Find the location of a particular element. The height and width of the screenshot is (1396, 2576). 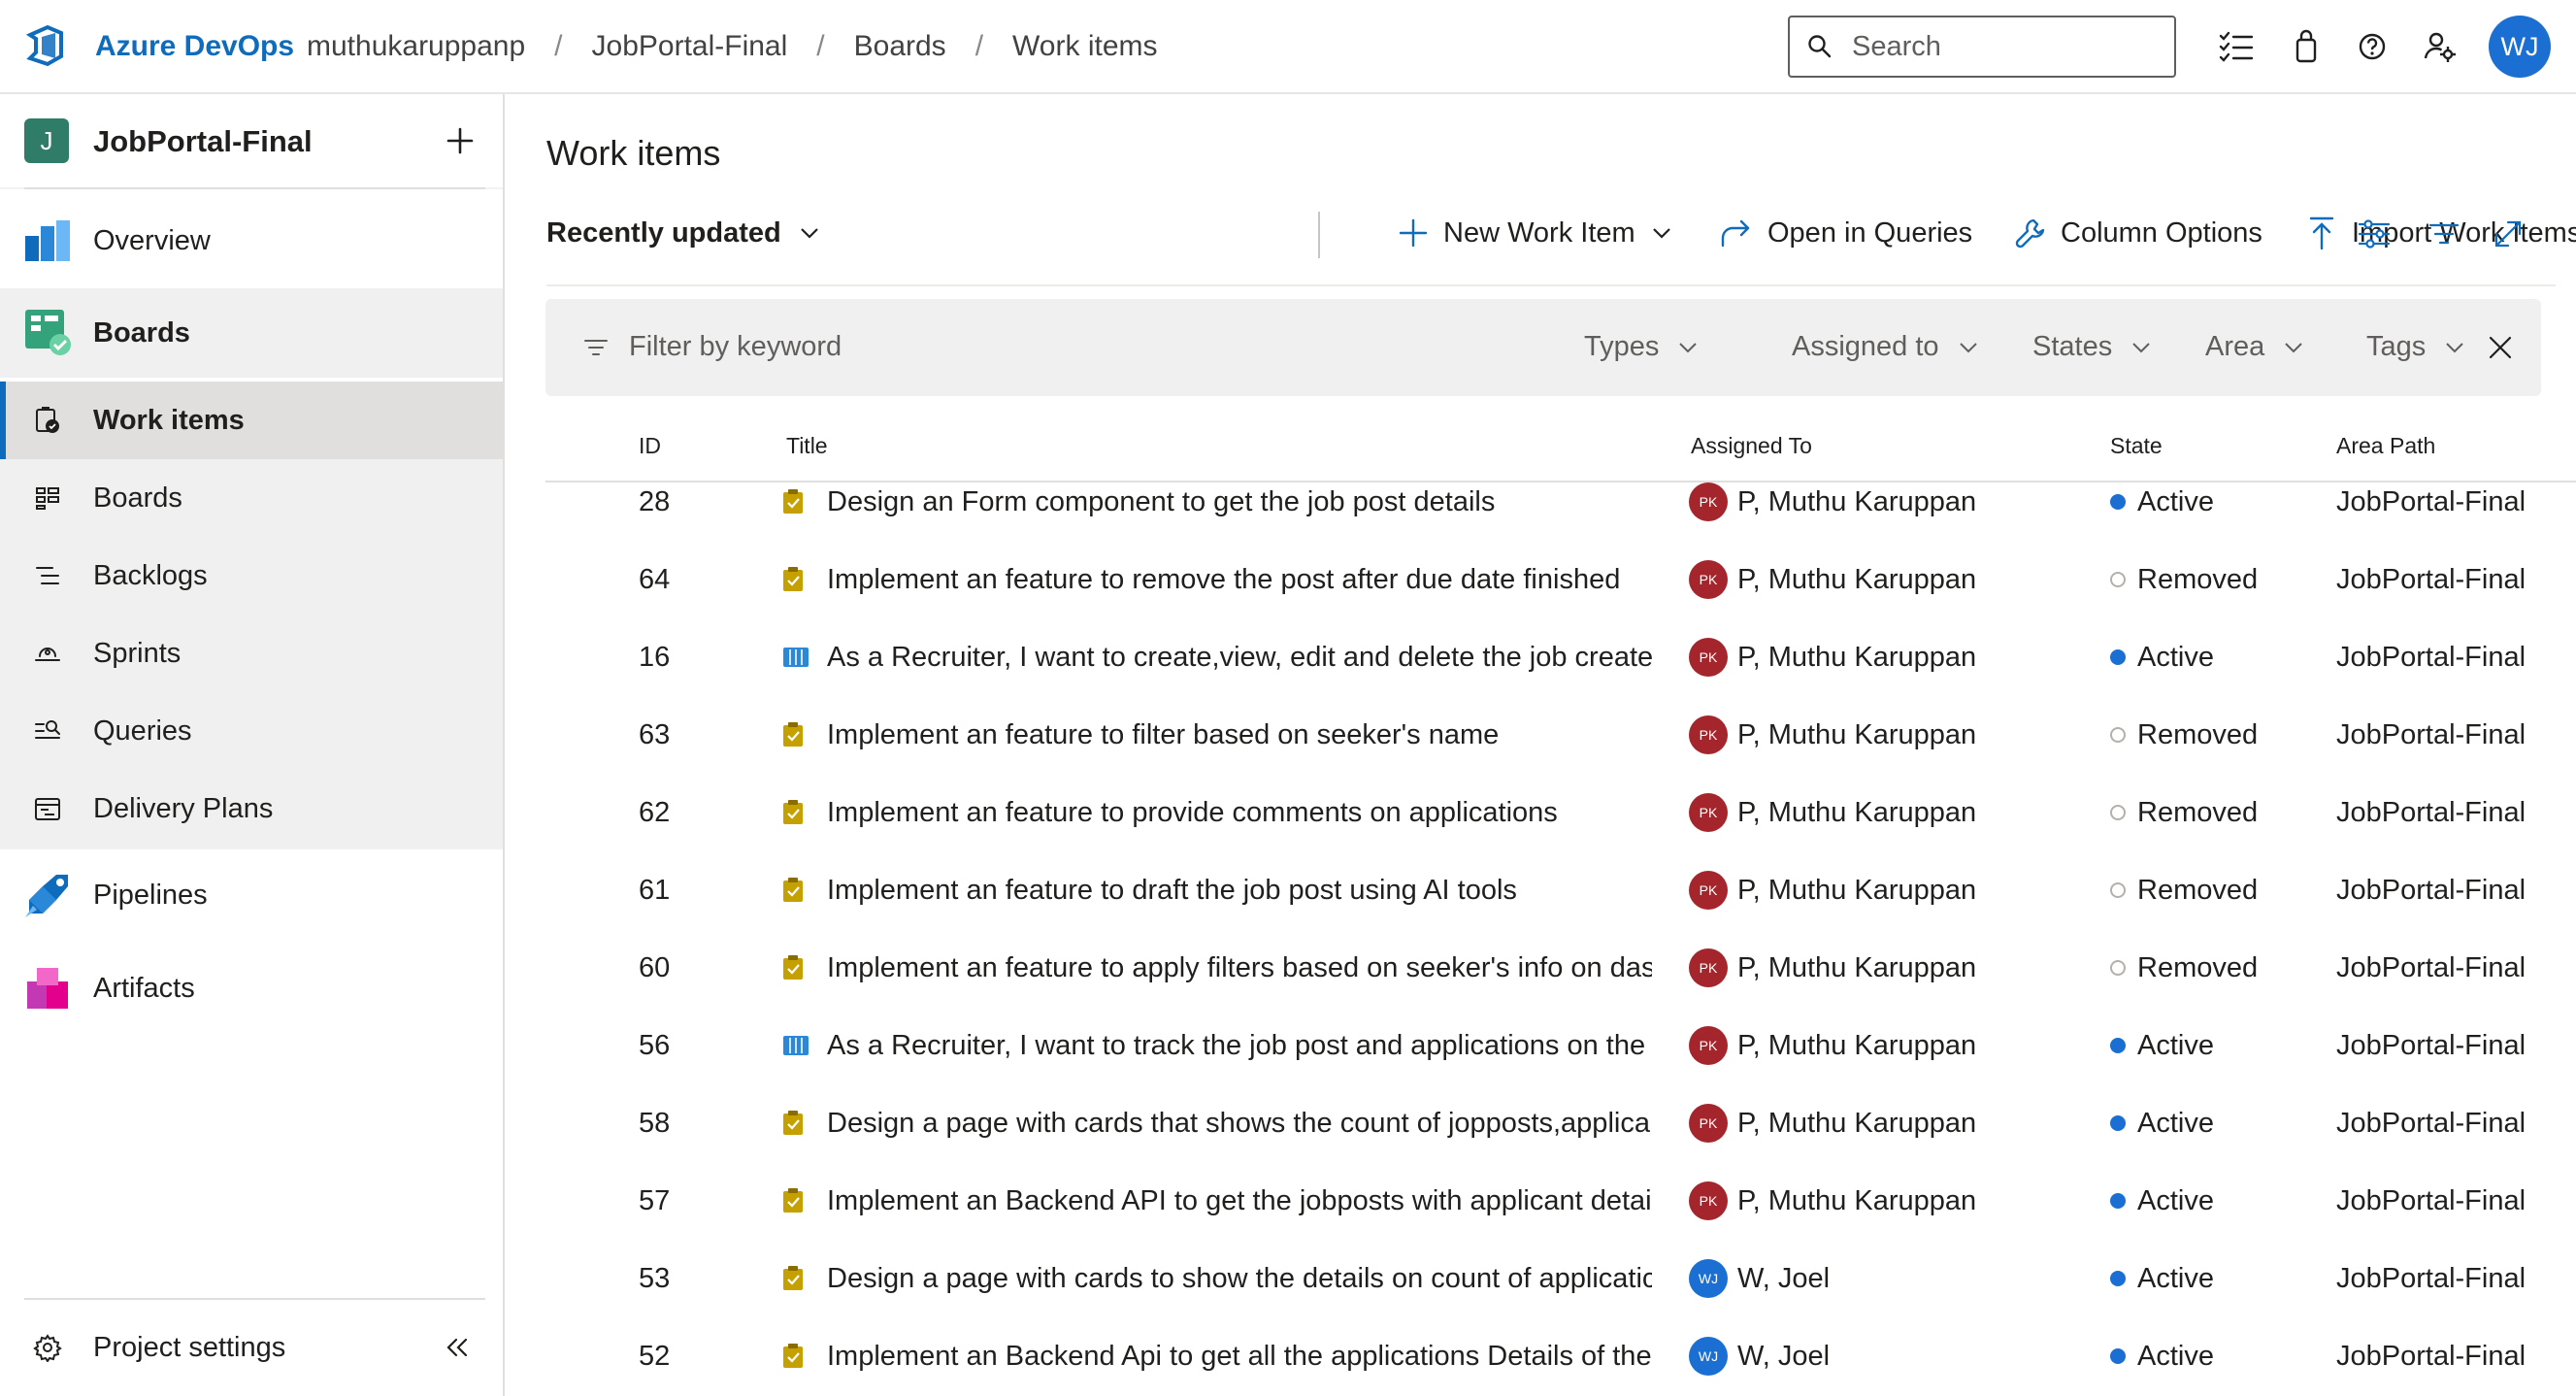

work-item-id: 16 is located at coordinates (677, 657).